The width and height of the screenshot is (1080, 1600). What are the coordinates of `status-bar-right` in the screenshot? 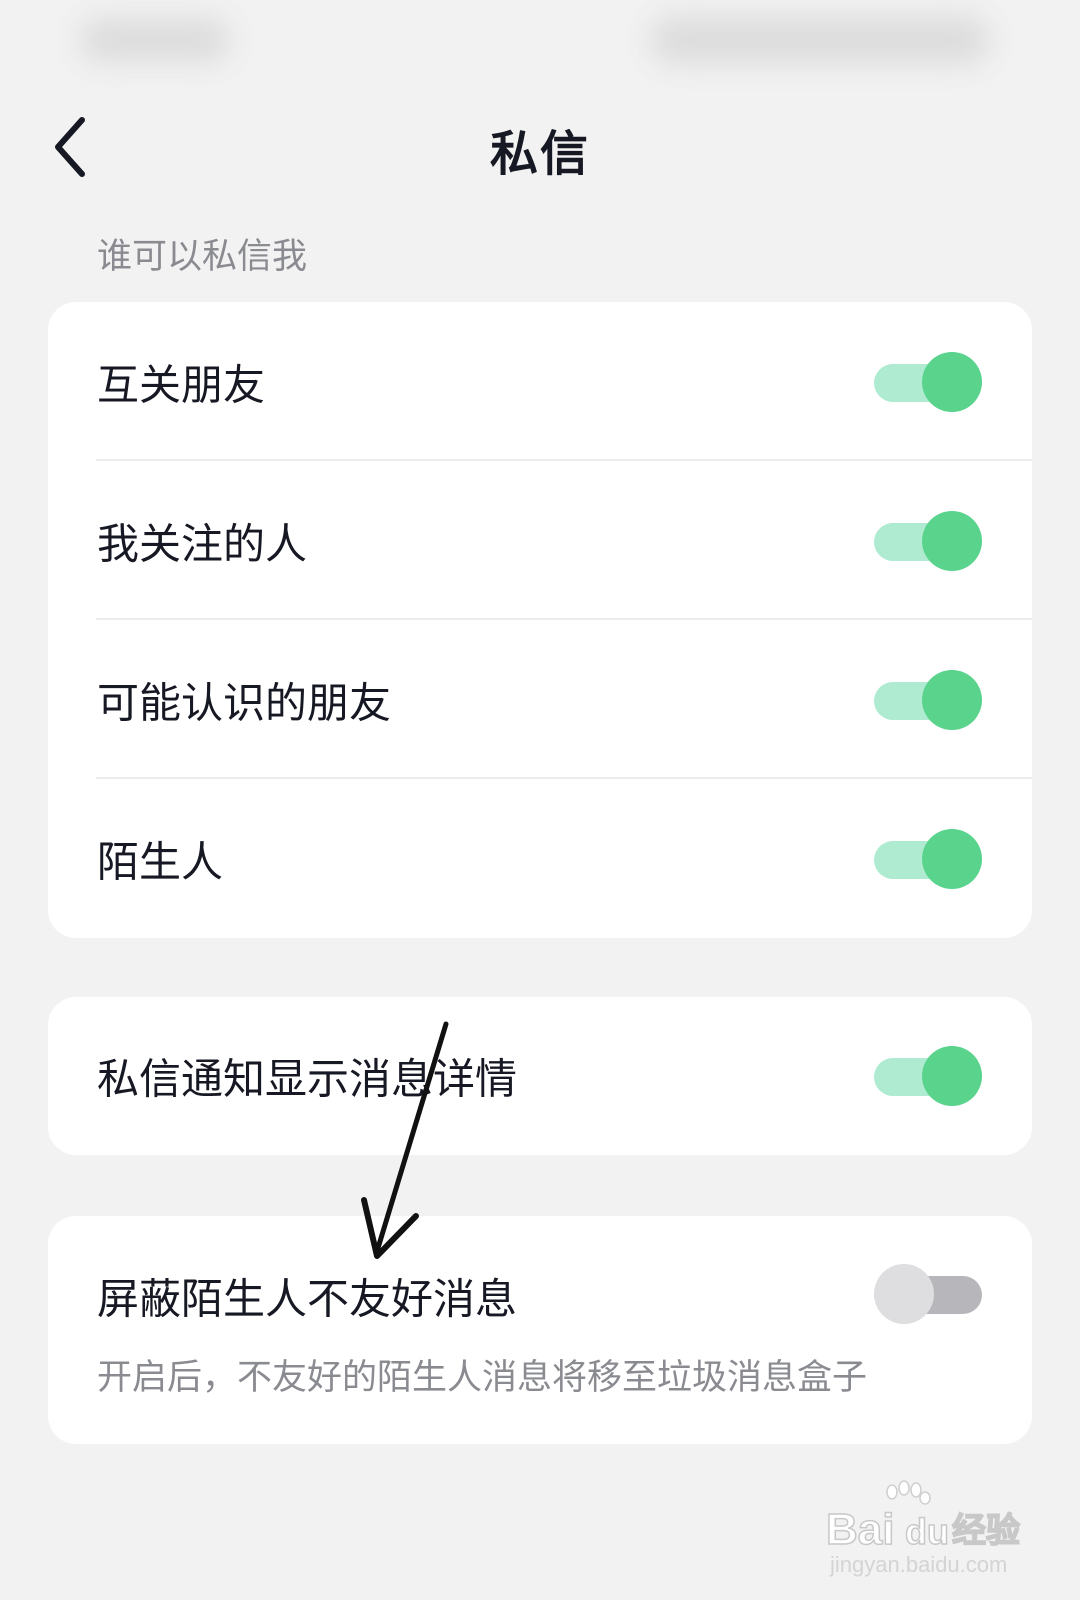 It's located at (820, 40).